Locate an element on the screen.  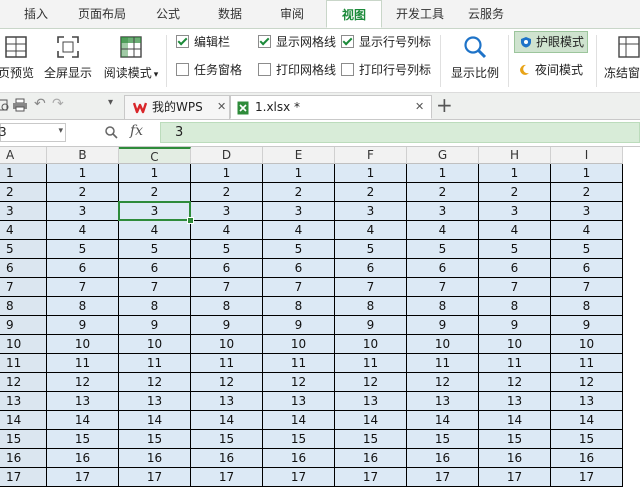
cell-D6: 6 is located at coordinates (227, 268).